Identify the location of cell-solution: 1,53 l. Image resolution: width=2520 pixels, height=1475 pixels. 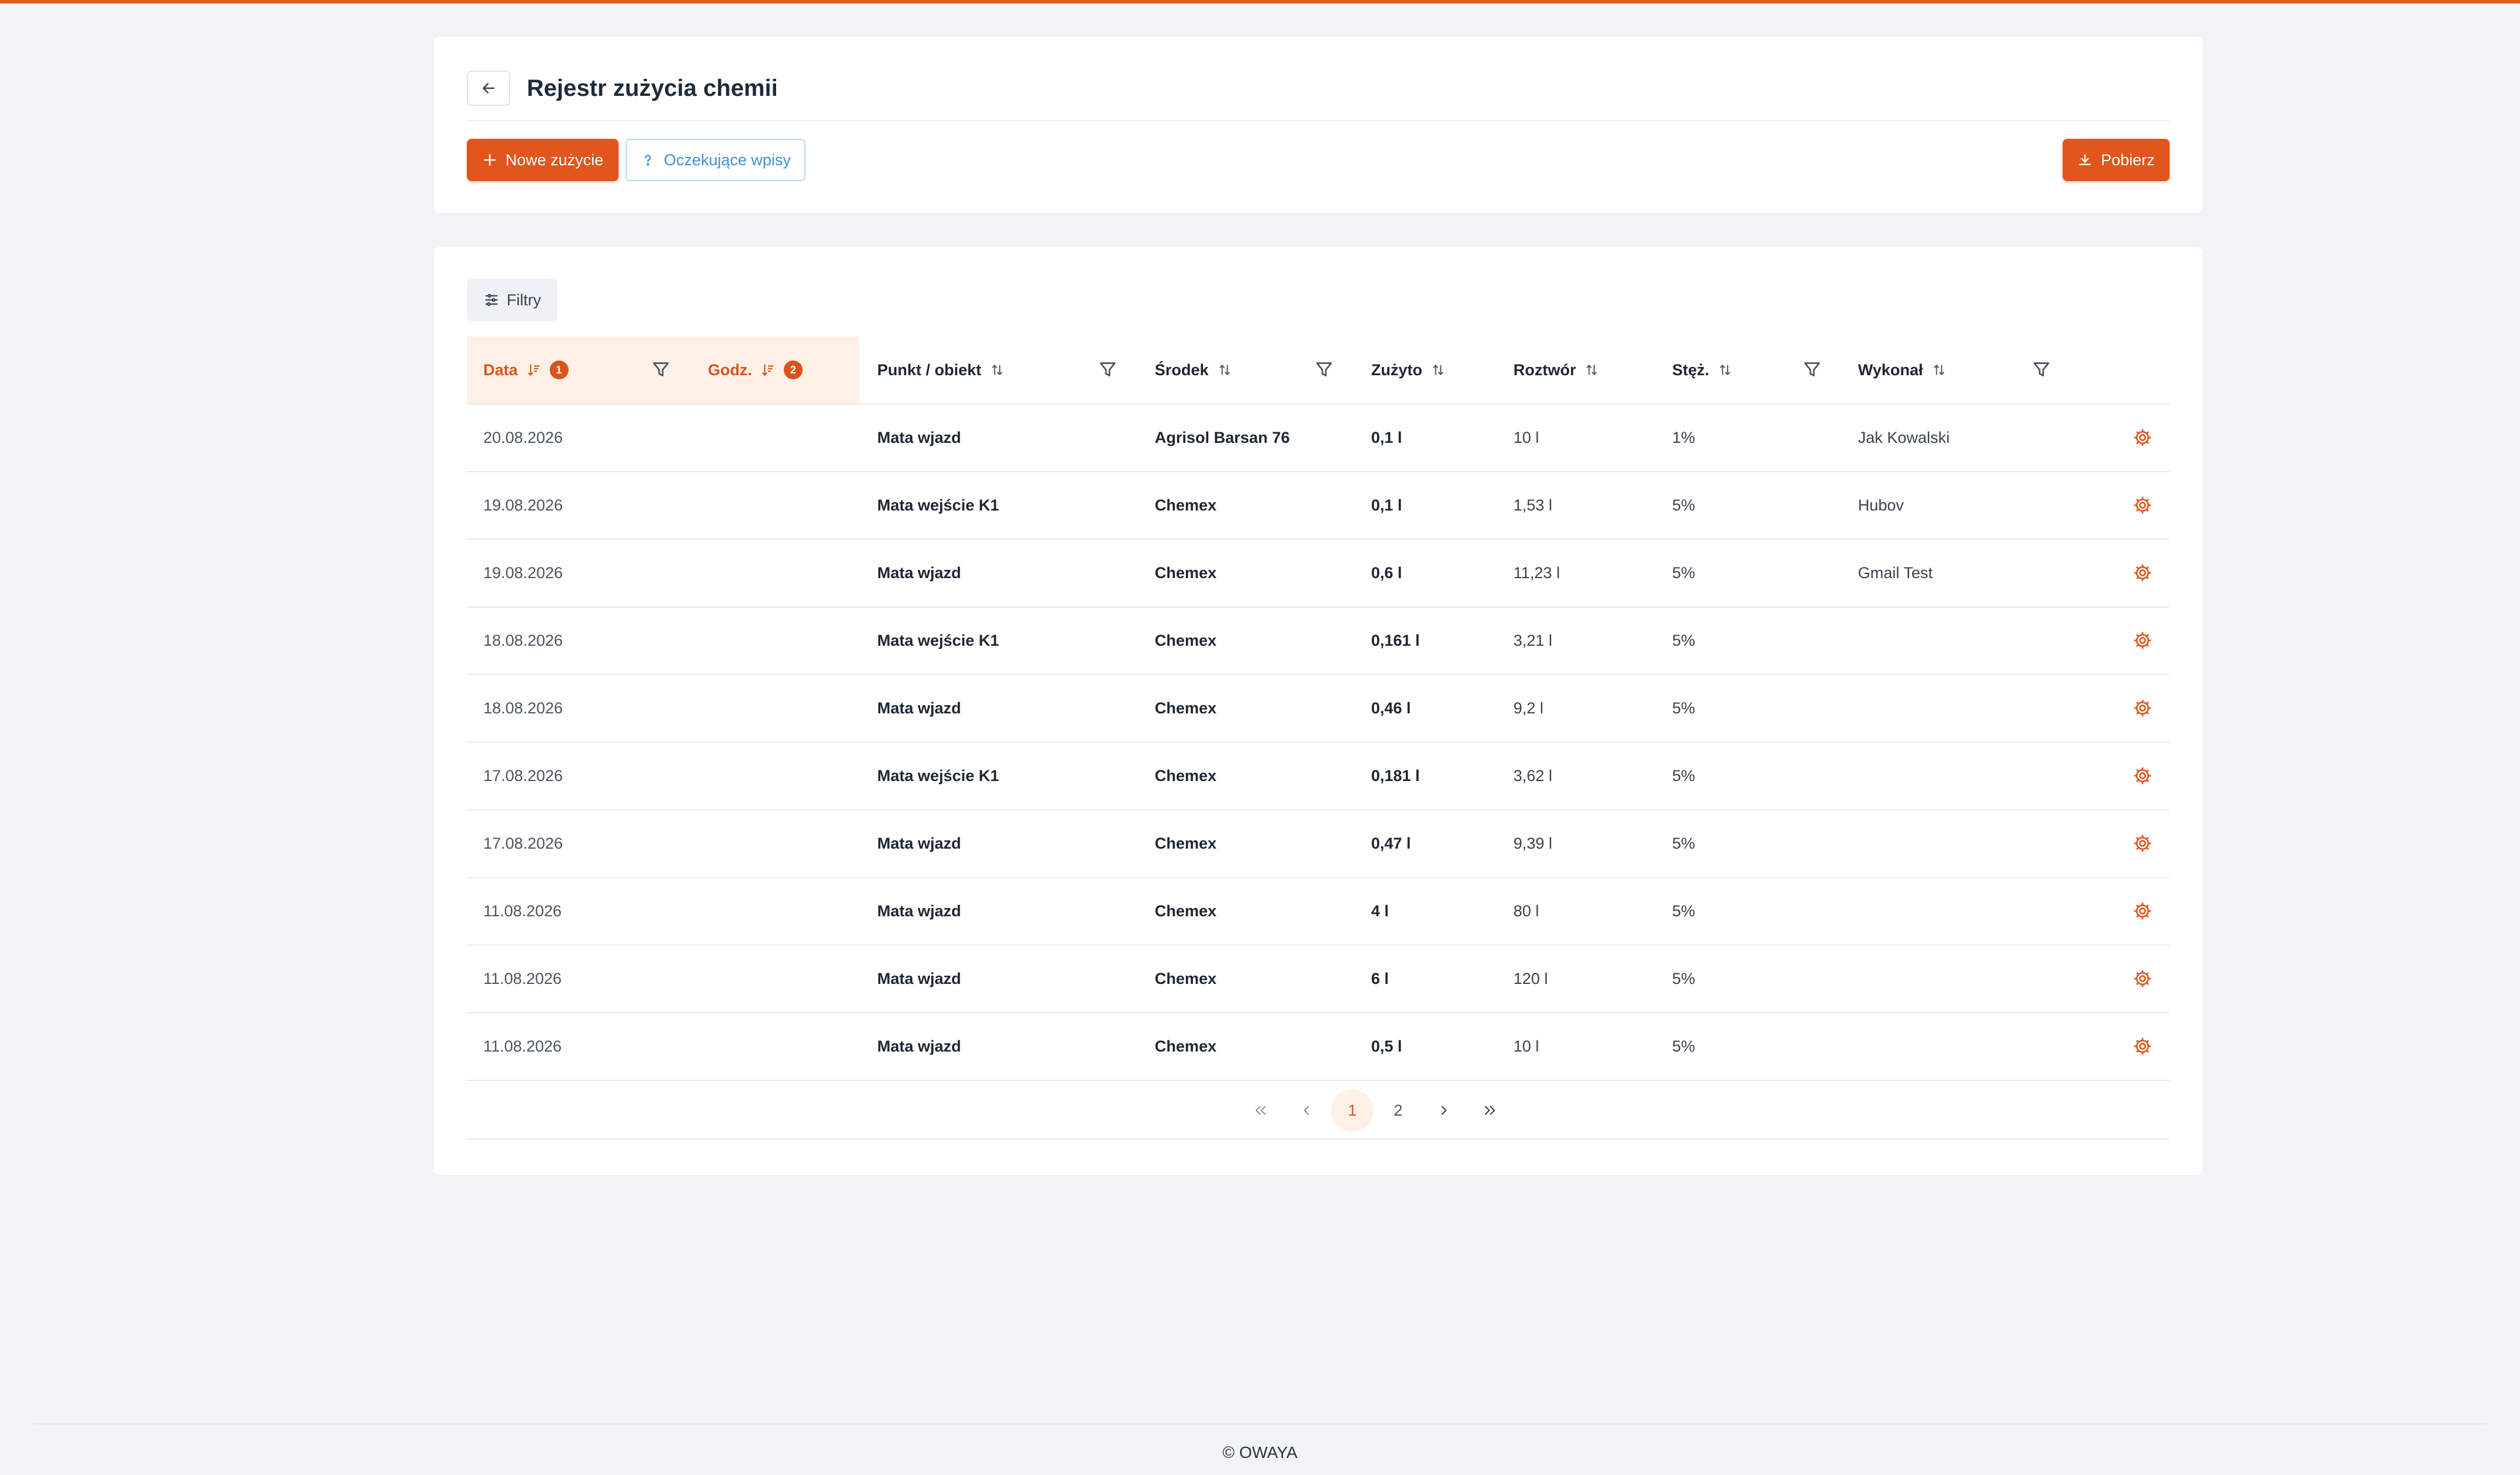
(1533, 505).